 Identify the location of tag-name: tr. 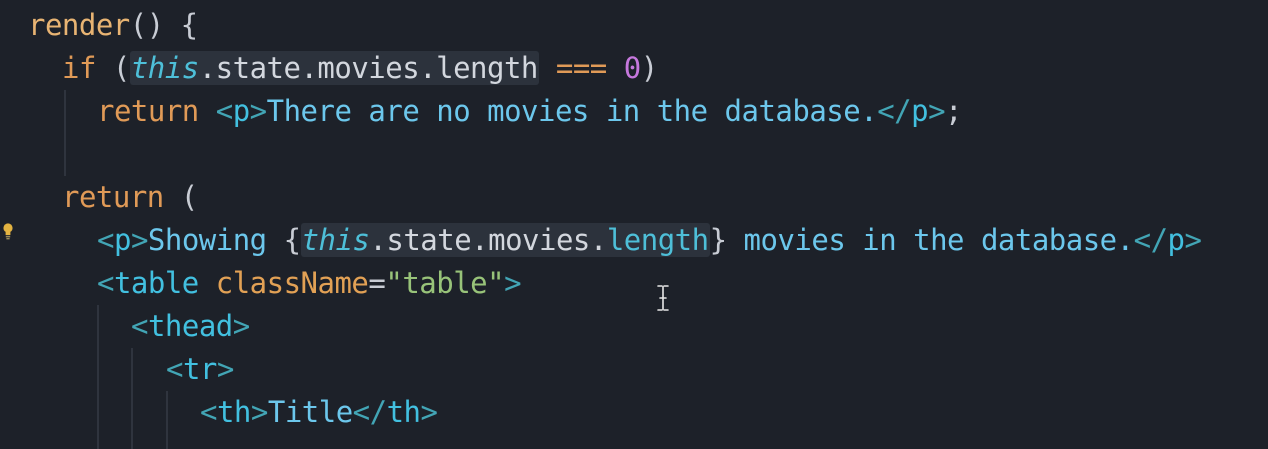
(199, 369).